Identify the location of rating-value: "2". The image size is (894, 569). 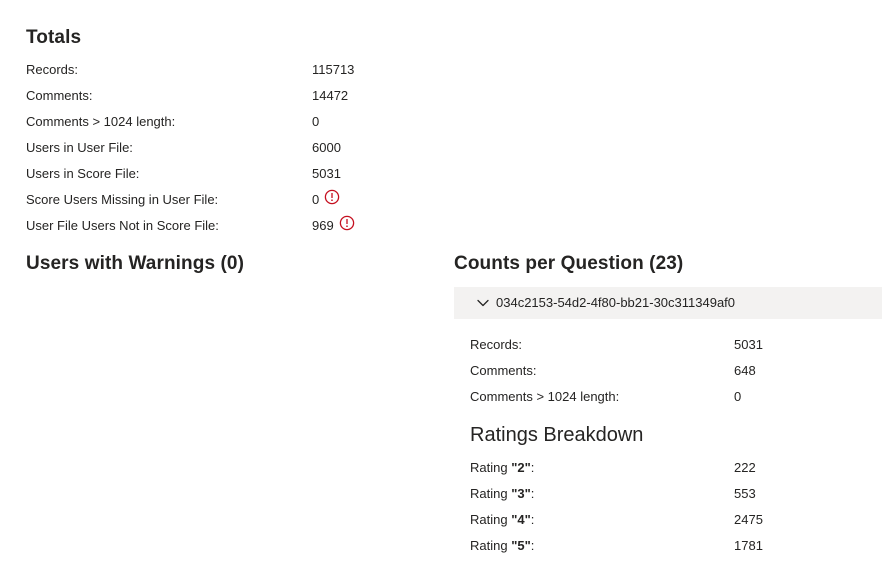
(521, 467).